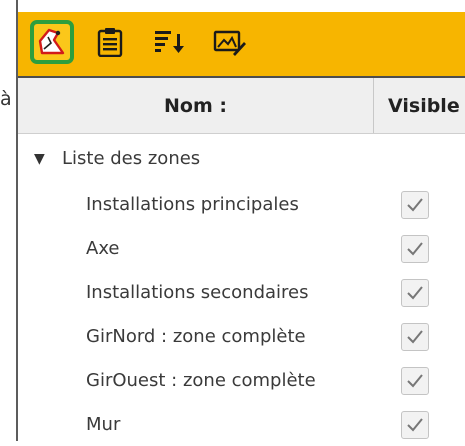  Describe the element at coordinates (103, 248) in the screenshot. I see `tree-item-label: Axe` at that location.